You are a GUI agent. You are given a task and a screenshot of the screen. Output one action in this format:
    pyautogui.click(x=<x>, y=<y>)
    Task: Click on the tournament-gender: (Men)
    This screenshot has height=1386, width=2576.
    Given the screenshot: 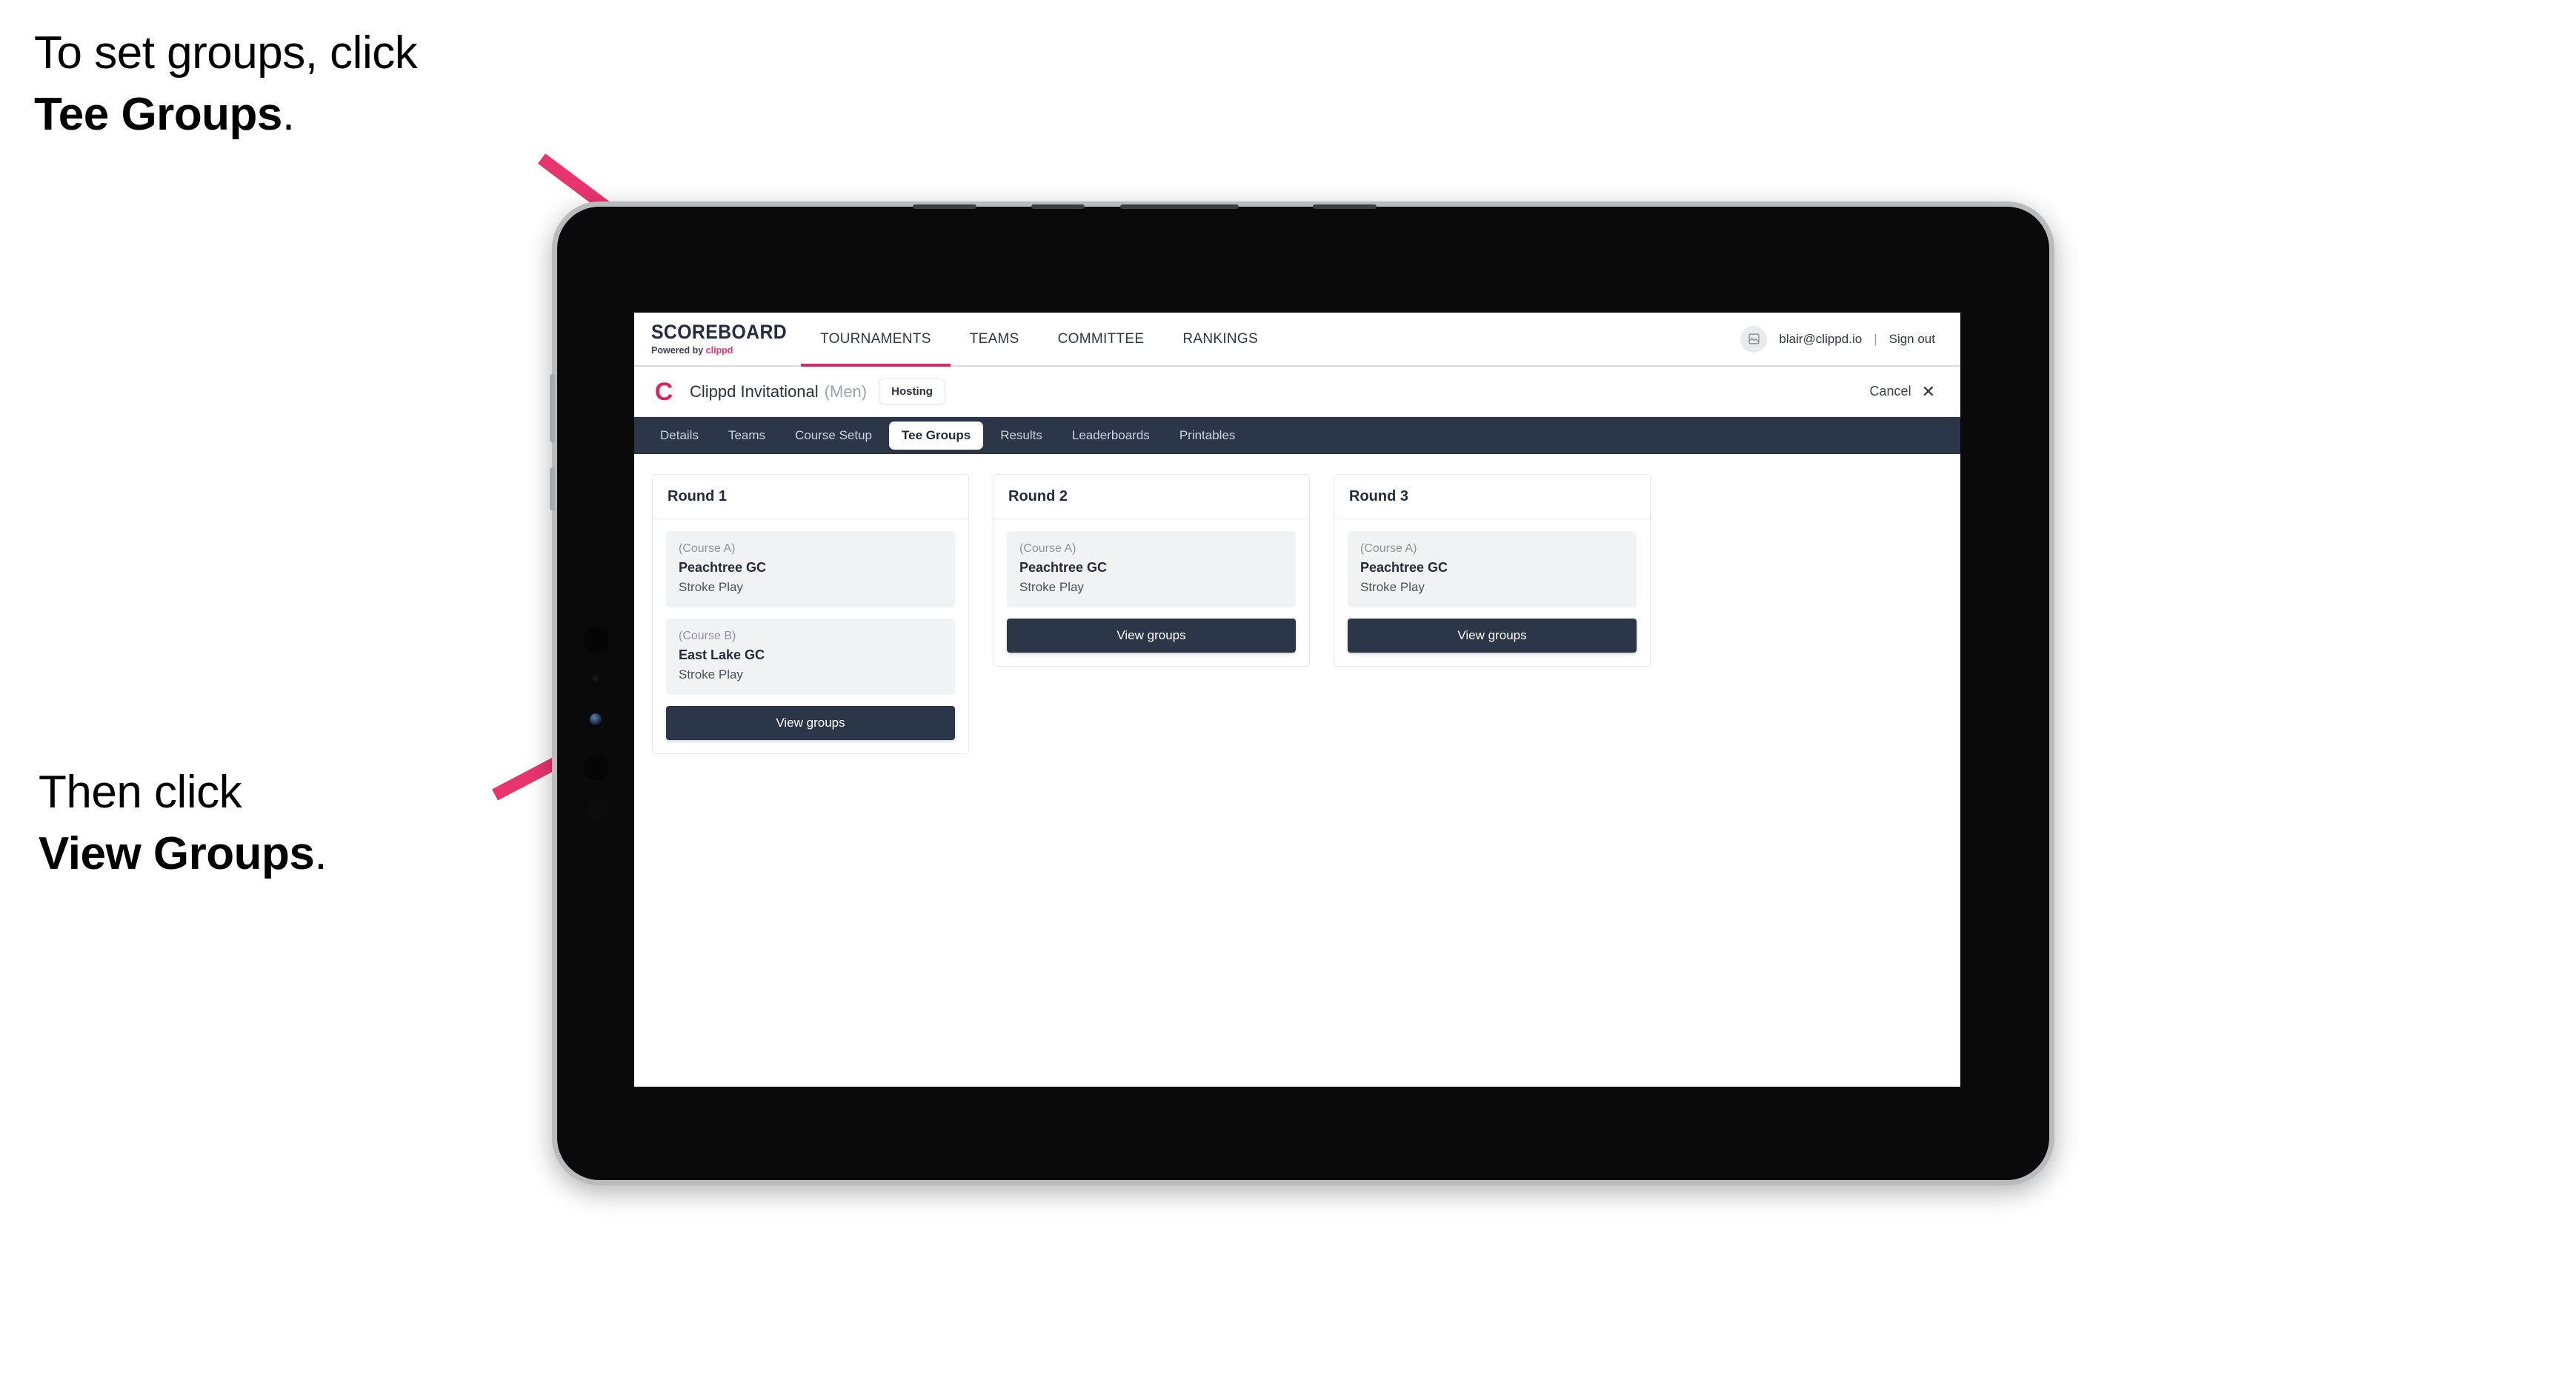 What is the action you would take?
    pyautogui.click(x=846, y=392)
    